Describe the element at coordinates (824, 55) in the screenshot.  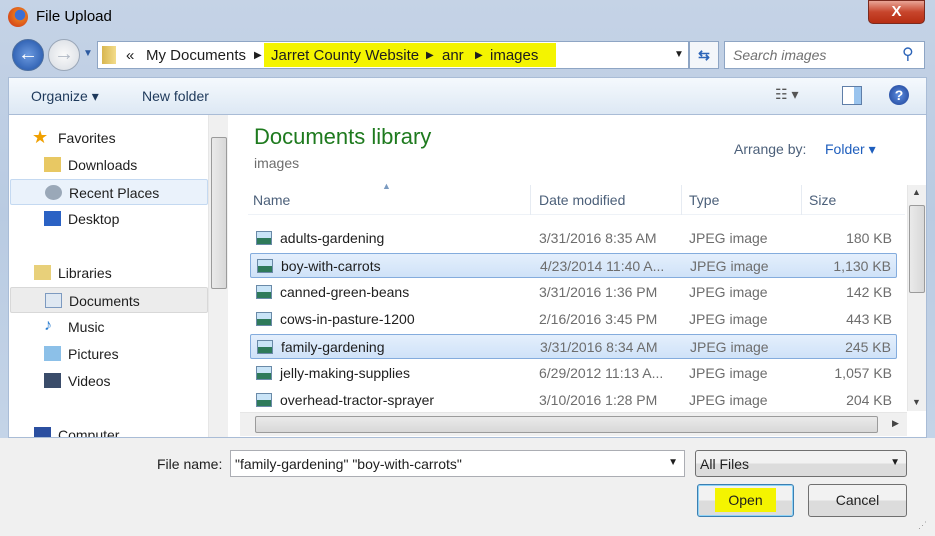
I see `search-input: Search images` at that location.